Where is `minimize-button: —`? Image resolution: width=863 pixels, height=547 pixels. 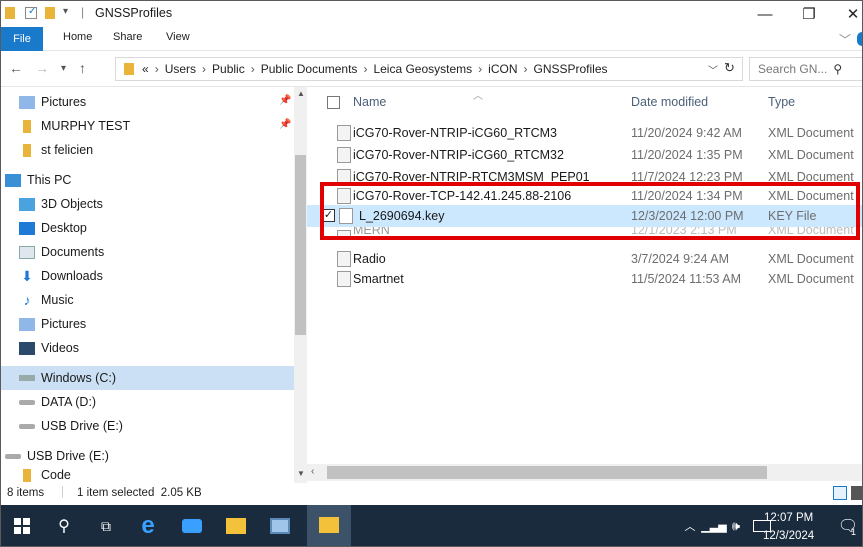
minimize-button: — is located at coordinates (765, 14).